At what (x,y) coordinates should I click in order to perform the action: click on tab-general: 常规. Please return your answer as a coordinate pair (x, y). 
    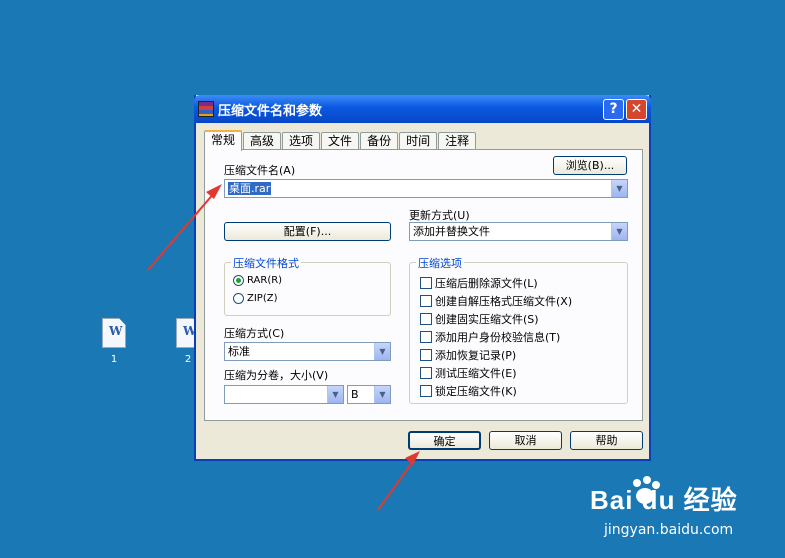
    Looking at the image, I should click on (223, 140).